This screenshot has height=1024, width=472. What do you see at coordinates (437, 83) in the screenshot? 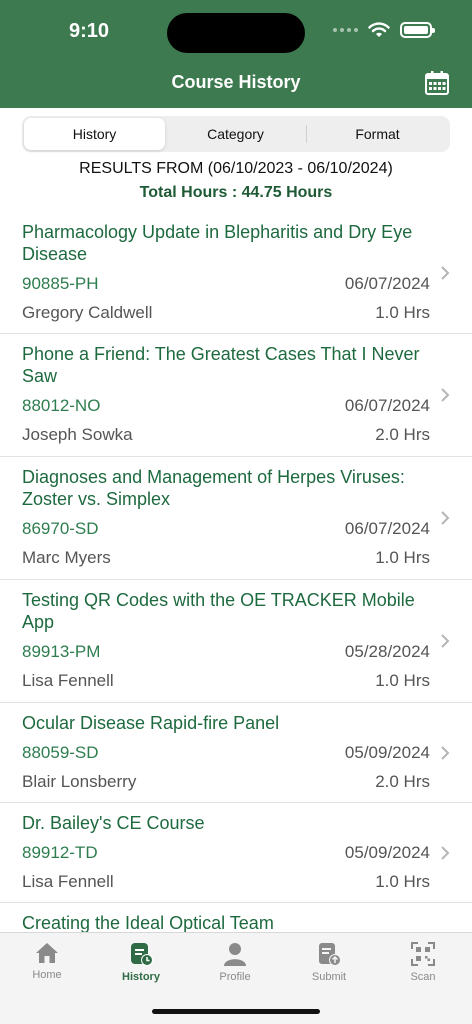
I see `calendar-icon` at bounding box center [437, 83].